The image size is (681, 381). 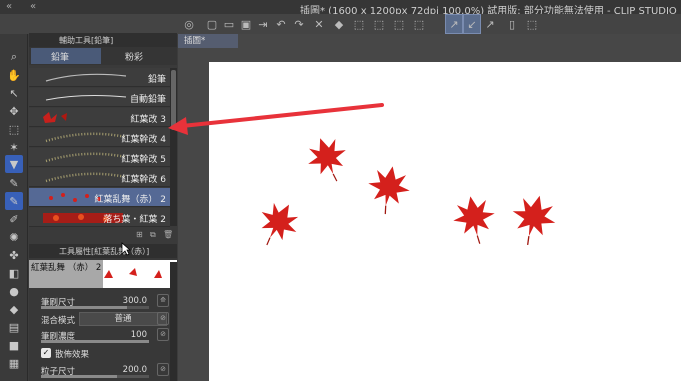 What do you see at coordinates (95, 307) in the screenshot?
I see `brush-size-slider` at bounding box center [95, 307].